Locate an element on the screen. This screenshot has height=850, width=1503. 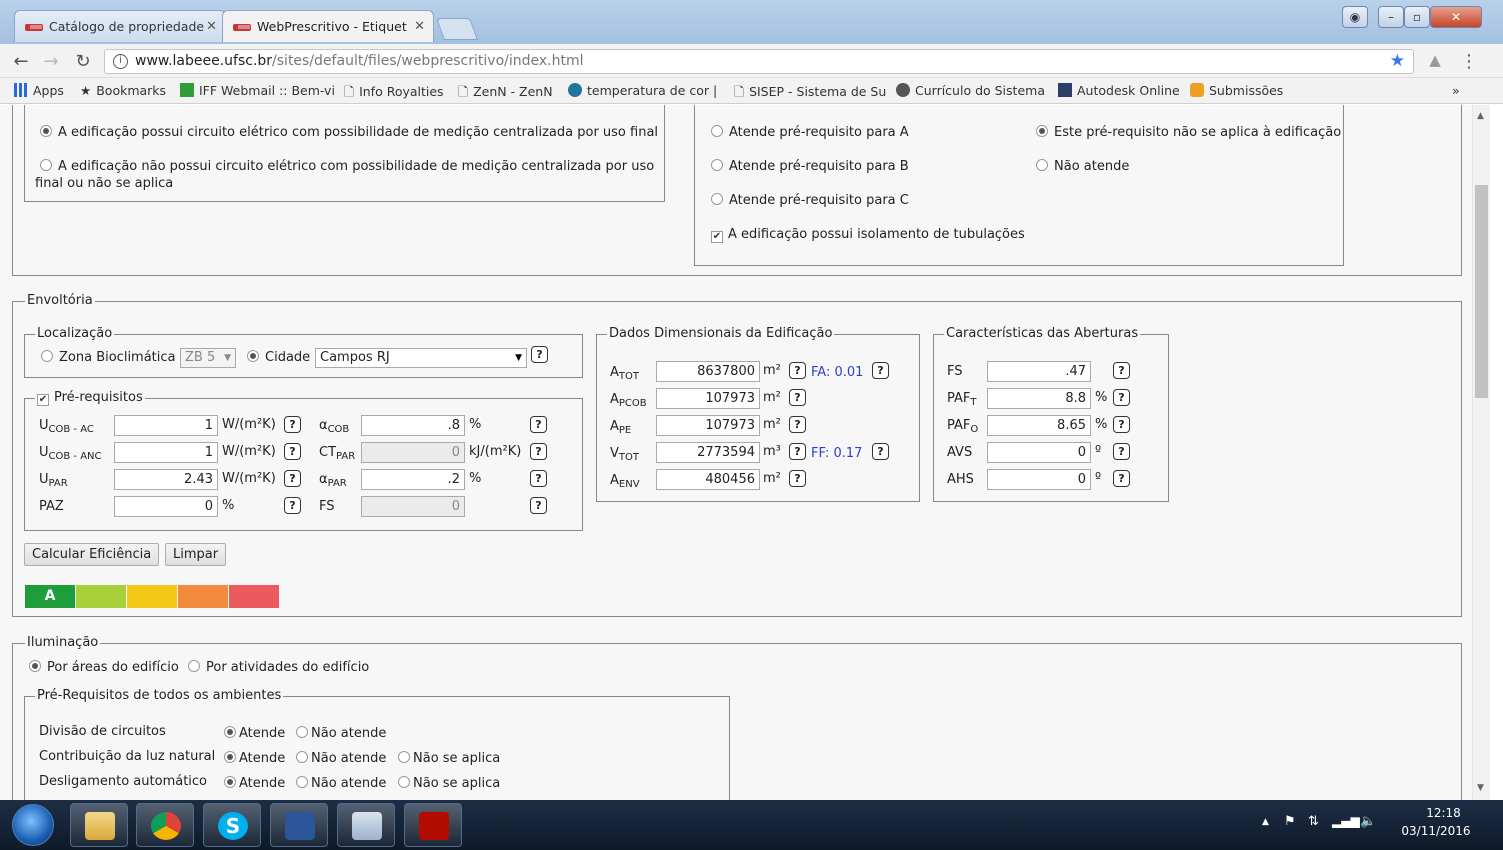
forward-arrow-icon: → is located at coordinates (51, 61).